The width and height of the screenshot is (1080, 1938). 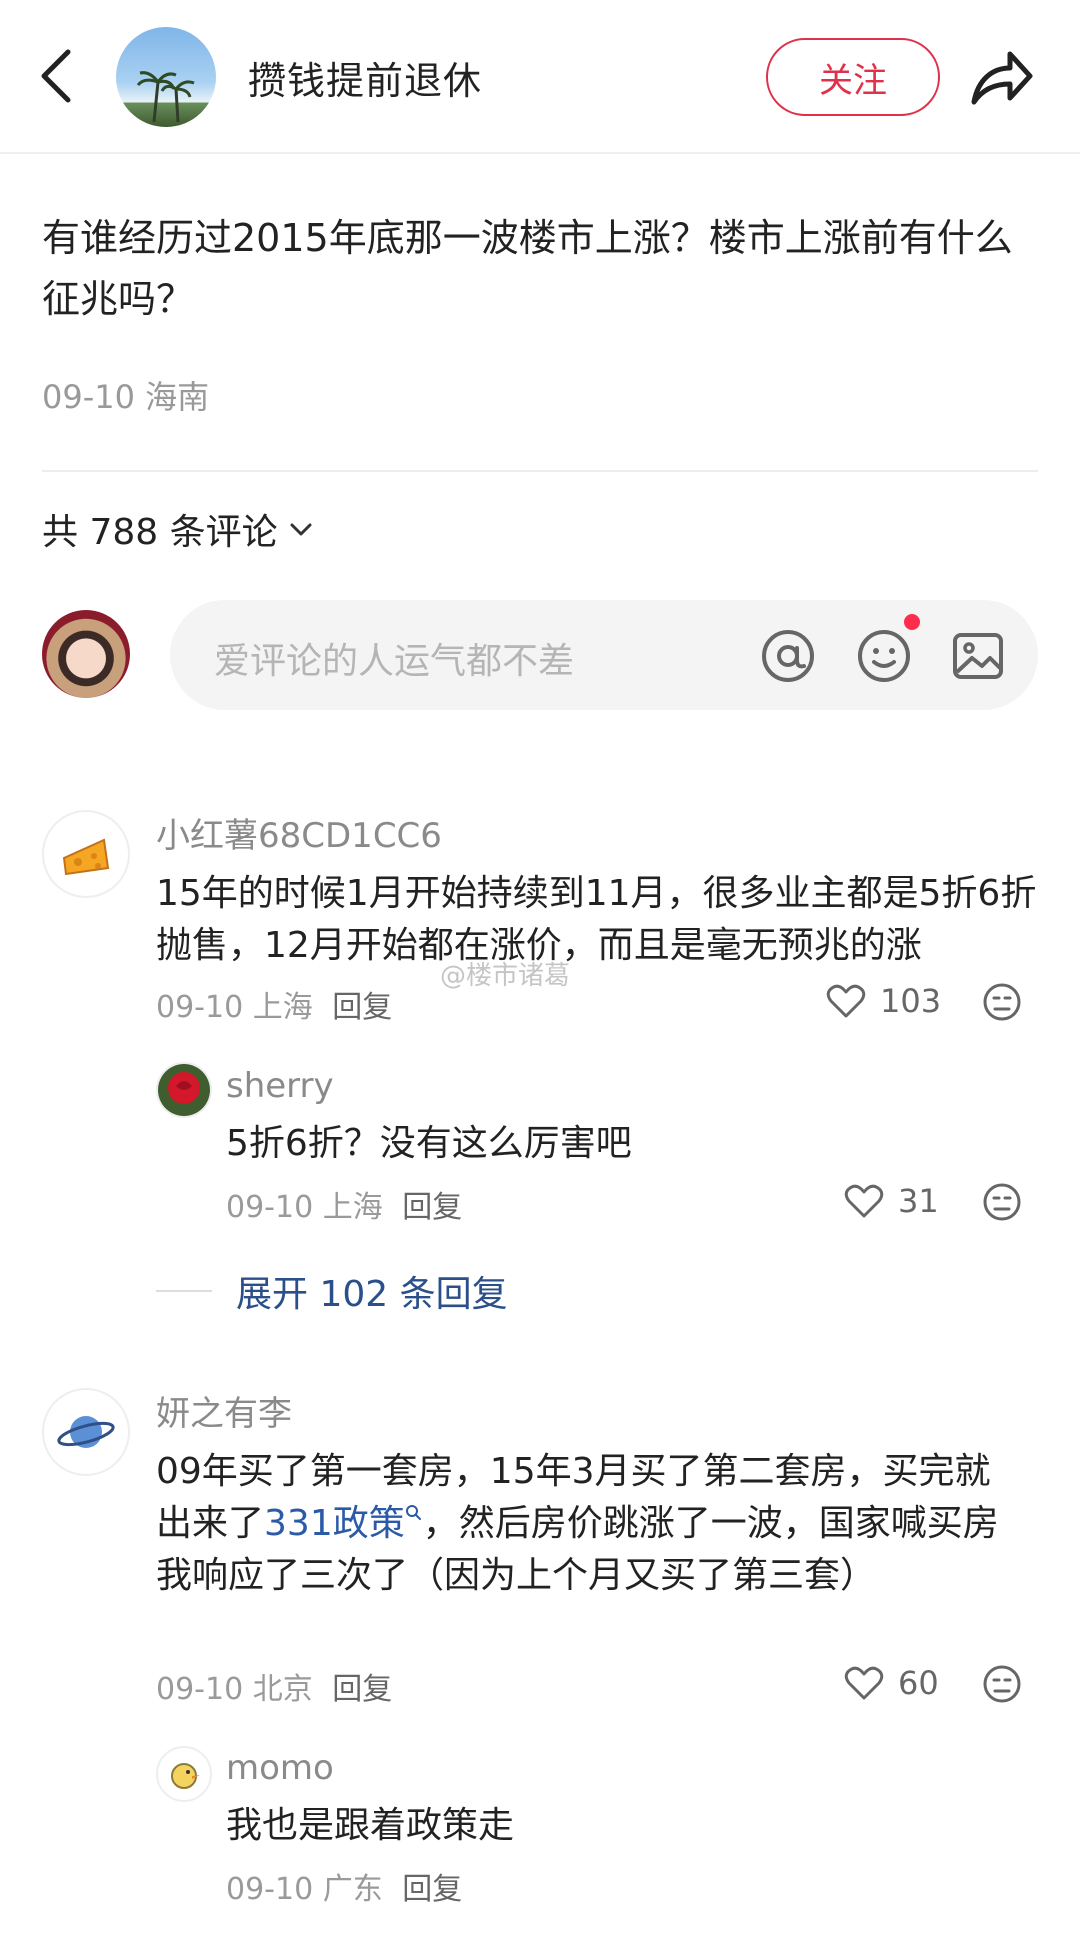 I want to click on comment-location: 北京, so click(x=282, y=1689).